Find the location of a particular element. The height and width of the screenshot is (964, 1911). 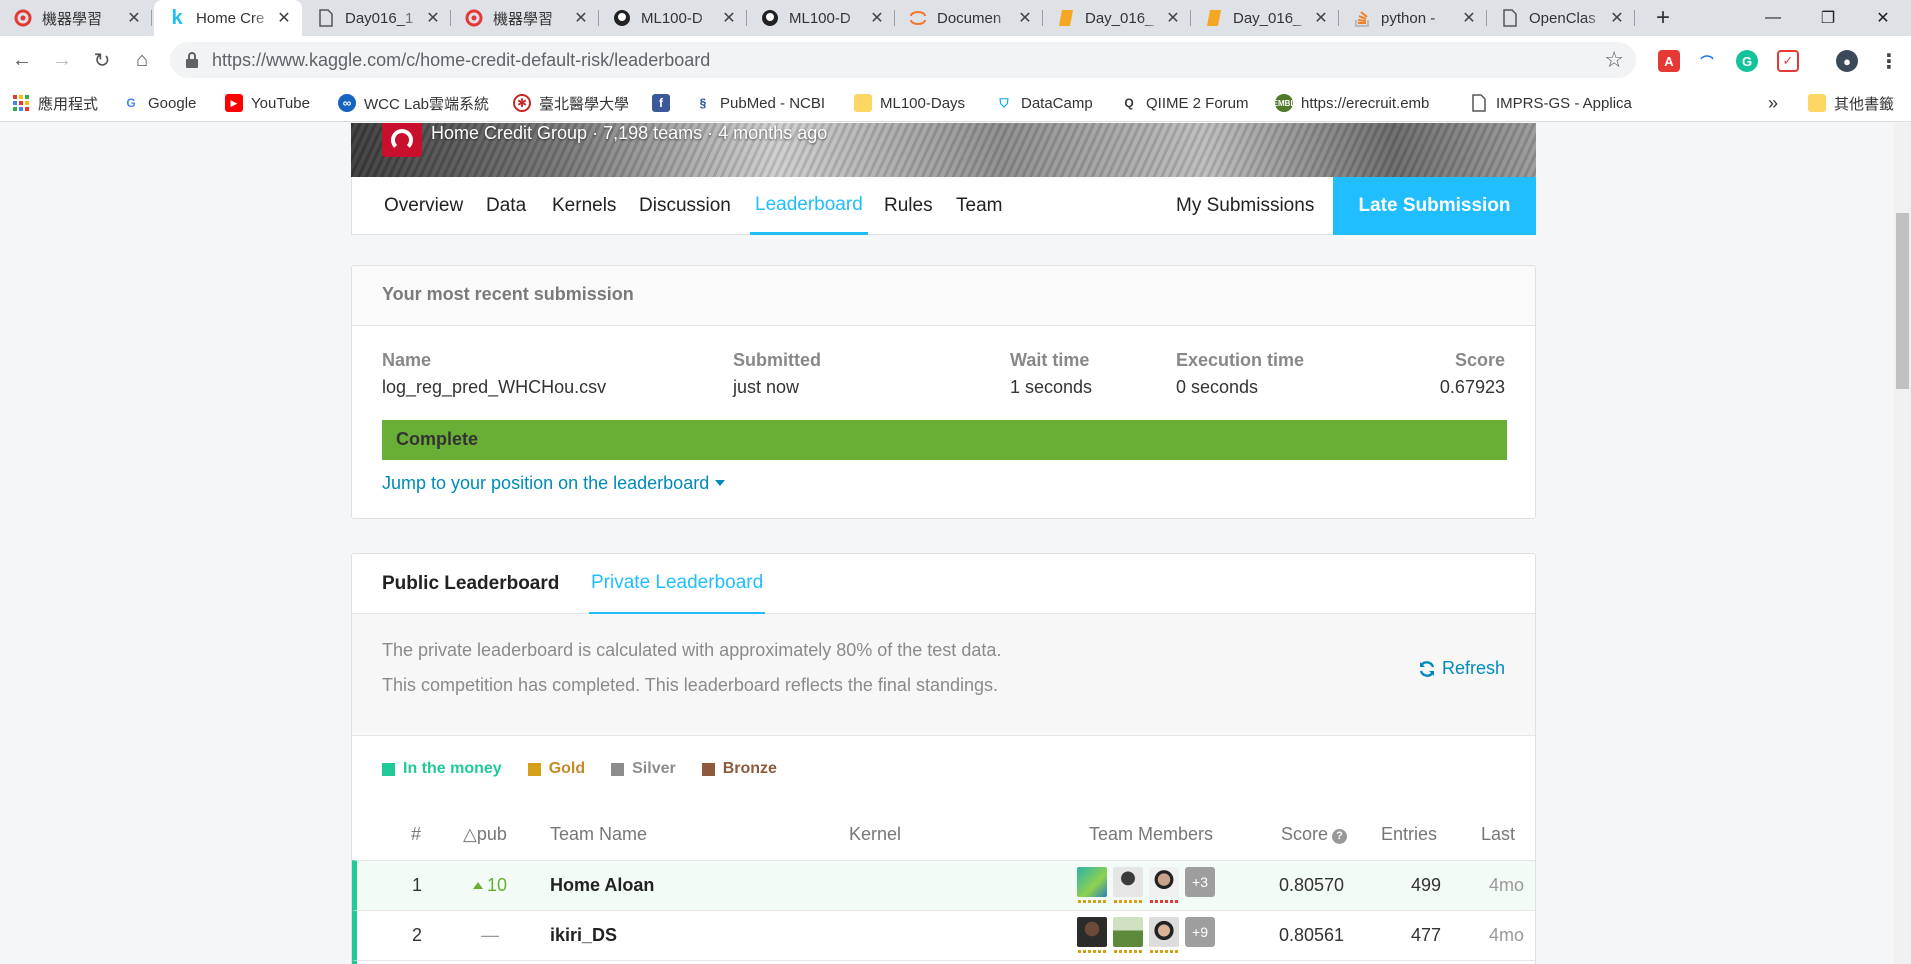

bookmark-item: ⛉ DataCamp is located at coordinates (1043, 103).